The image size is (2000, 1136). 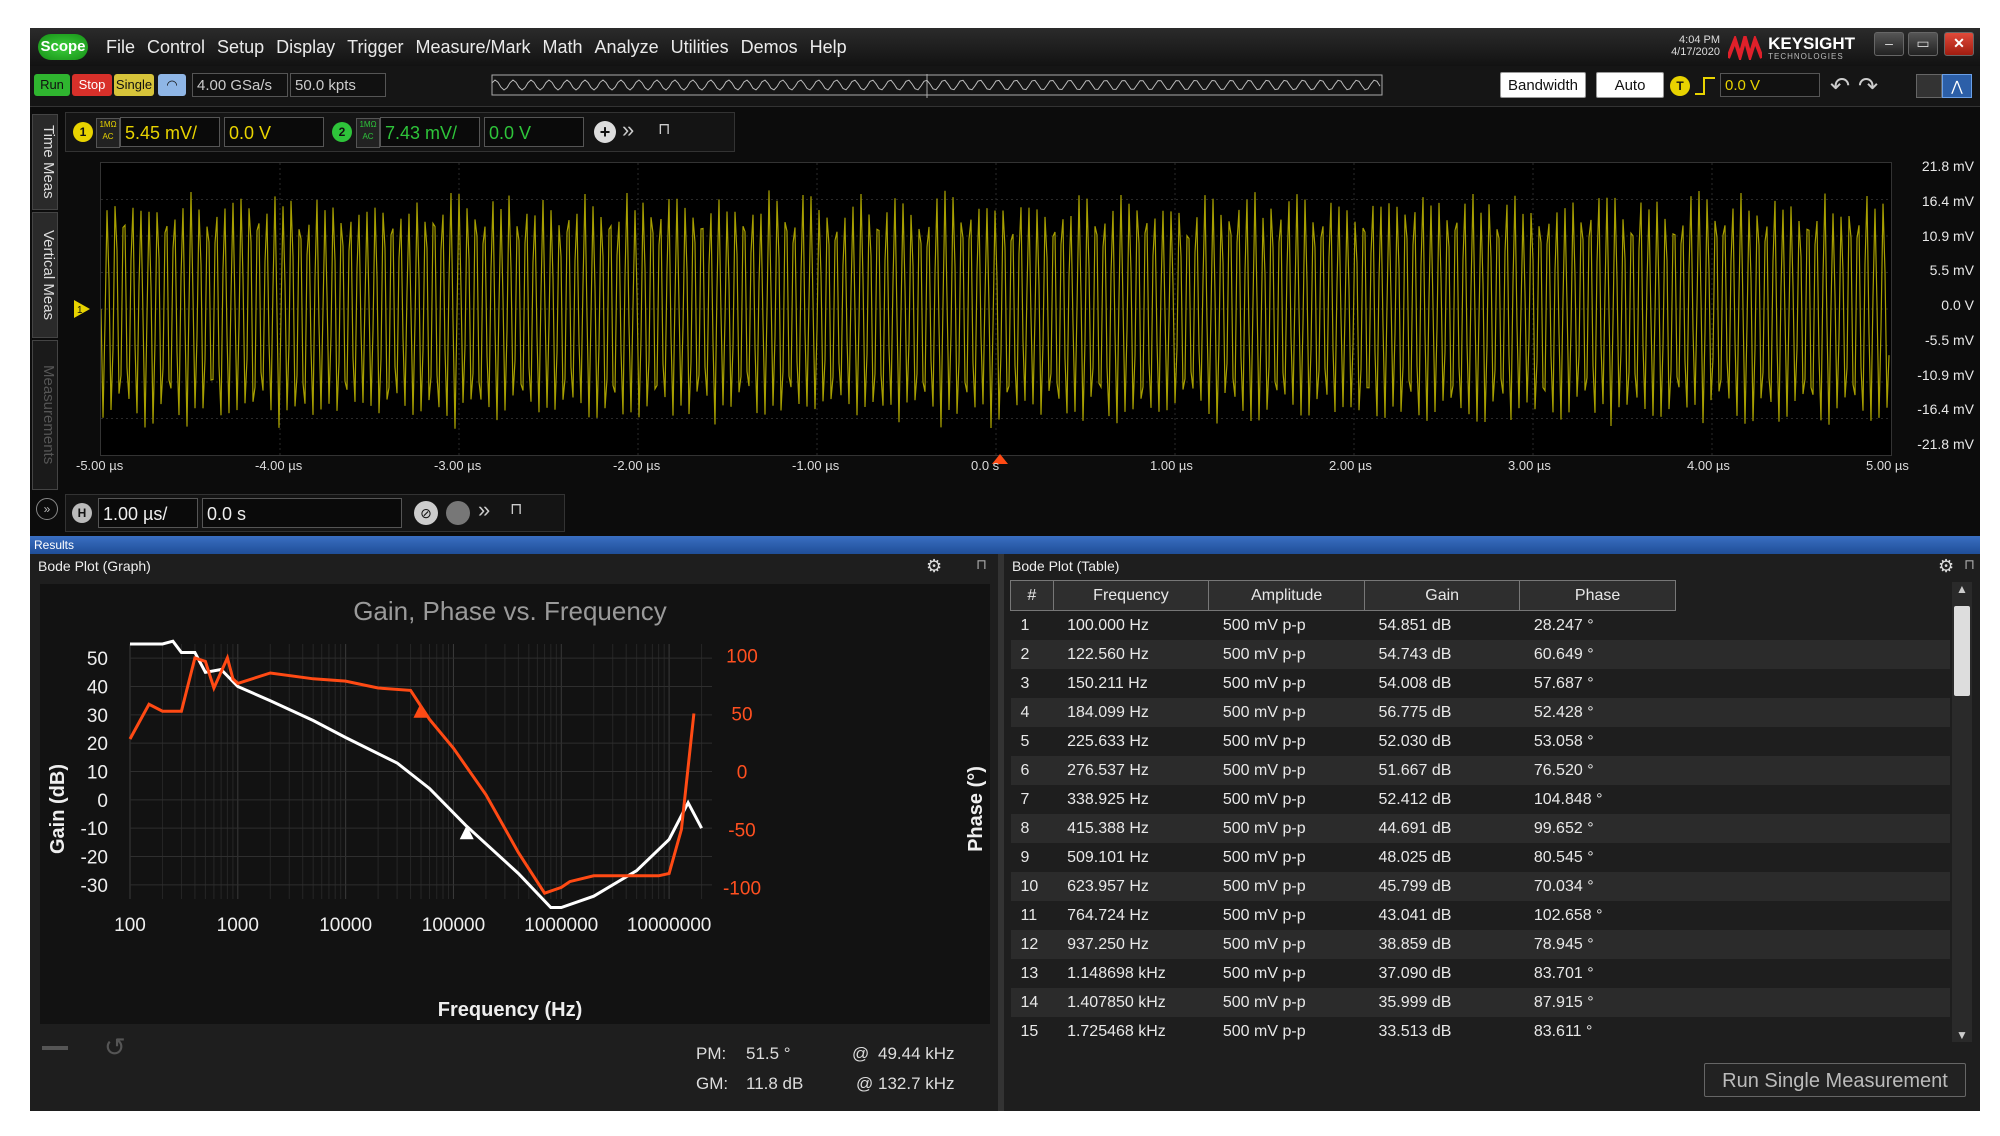 I want to click on graph-settings-icon: ⚙, so click(x=934, y=566).